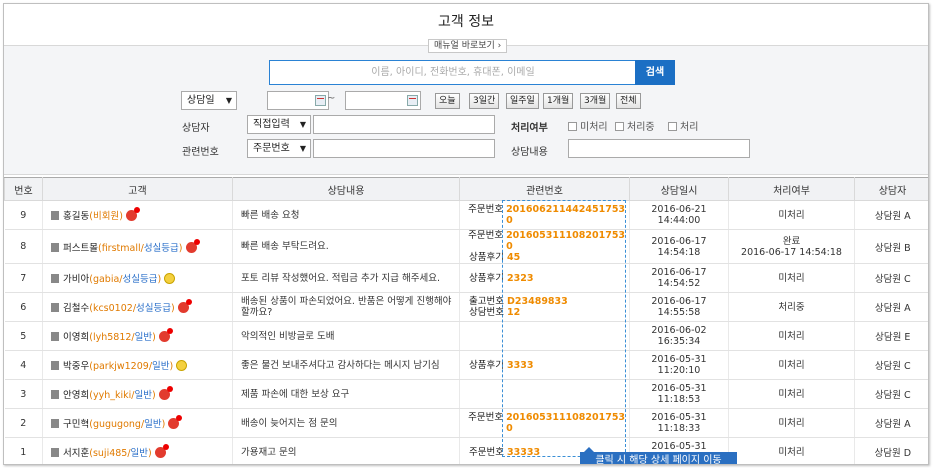 The width and height of the screenshot is (935, 468). Describe the element at coordinates (106, 279) in the screenshot. I see `customer-id: gabia` at that location.